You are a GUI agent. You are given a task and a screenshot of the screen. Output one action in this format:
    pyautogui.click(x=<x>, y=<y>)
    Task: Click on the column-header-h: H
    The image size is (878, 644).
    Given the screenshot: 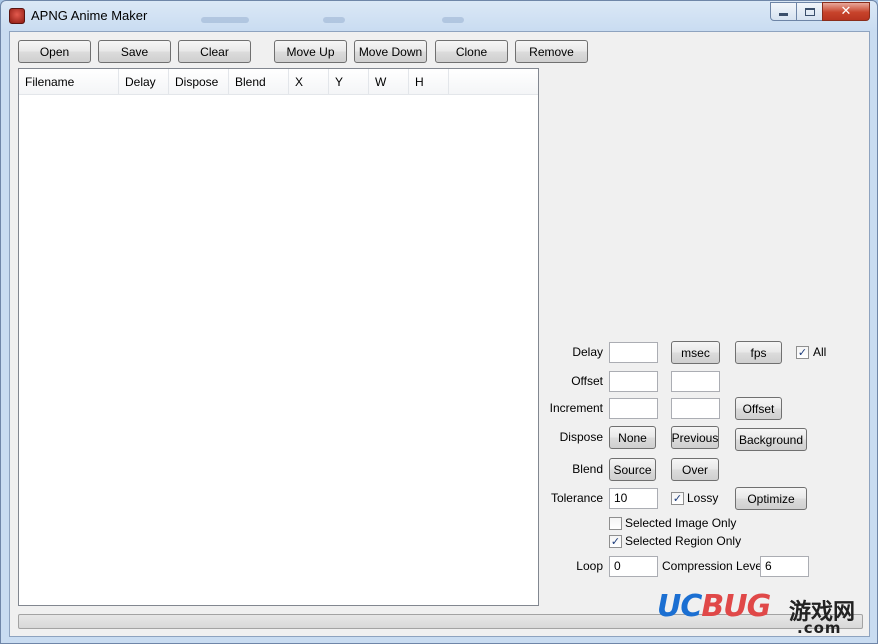 What is the action you would take?
    pyautogui.click(x=429, y=82)
    